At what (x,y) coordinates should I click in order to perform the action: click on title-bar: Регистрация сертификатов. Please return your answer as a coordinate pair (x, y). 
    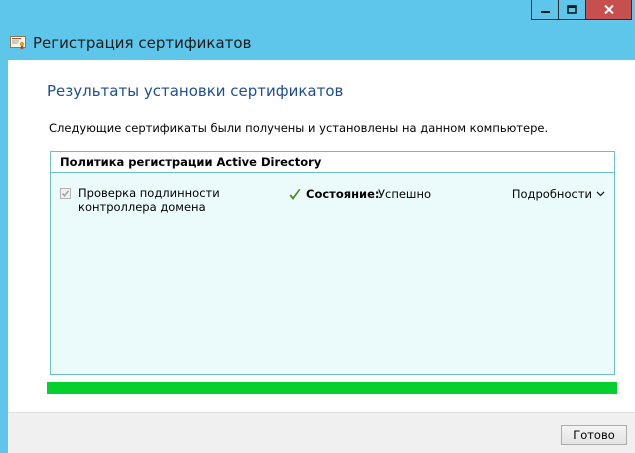
    Looking at the image, I should click on (317, 30).